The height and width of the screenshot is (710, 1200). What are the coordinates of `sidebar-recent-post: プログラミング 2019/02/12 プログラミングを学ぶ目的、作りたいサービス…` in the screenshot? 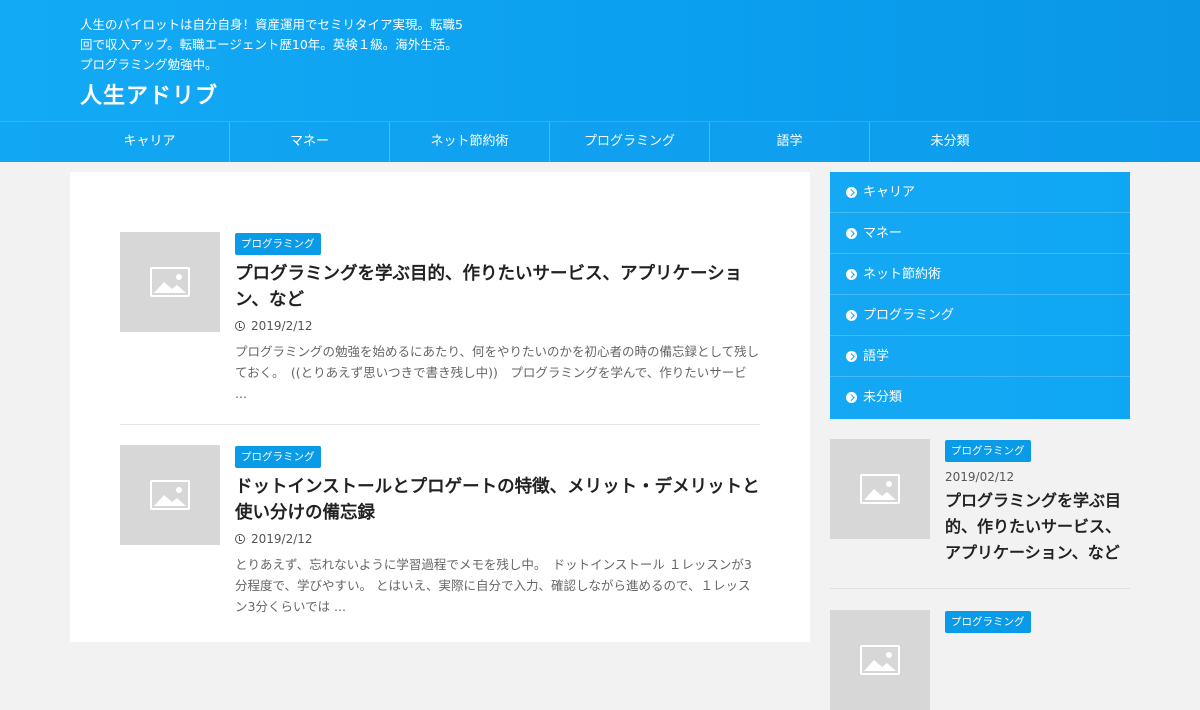 It's located at (980, 514).